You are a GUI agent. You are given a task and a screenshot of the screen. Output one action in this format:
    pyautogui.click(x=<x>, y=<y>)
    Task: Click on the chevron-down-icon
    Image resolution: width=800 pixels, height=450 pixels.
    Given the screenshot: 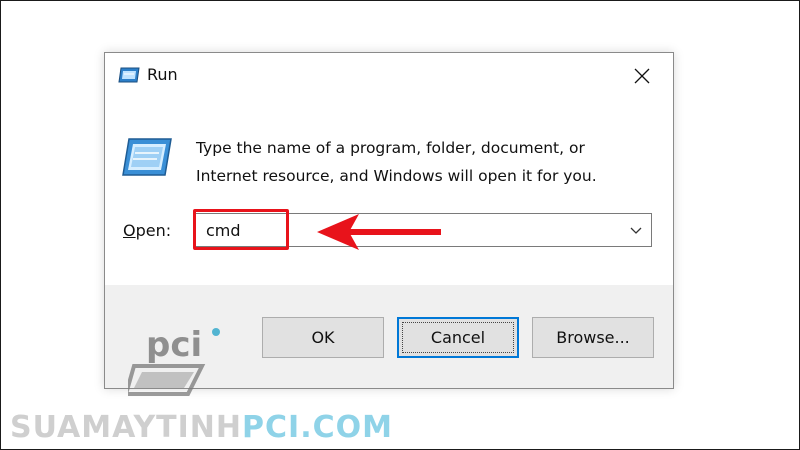 What is the action you would take?
    pyautogui.click(x=636, y=231)
    